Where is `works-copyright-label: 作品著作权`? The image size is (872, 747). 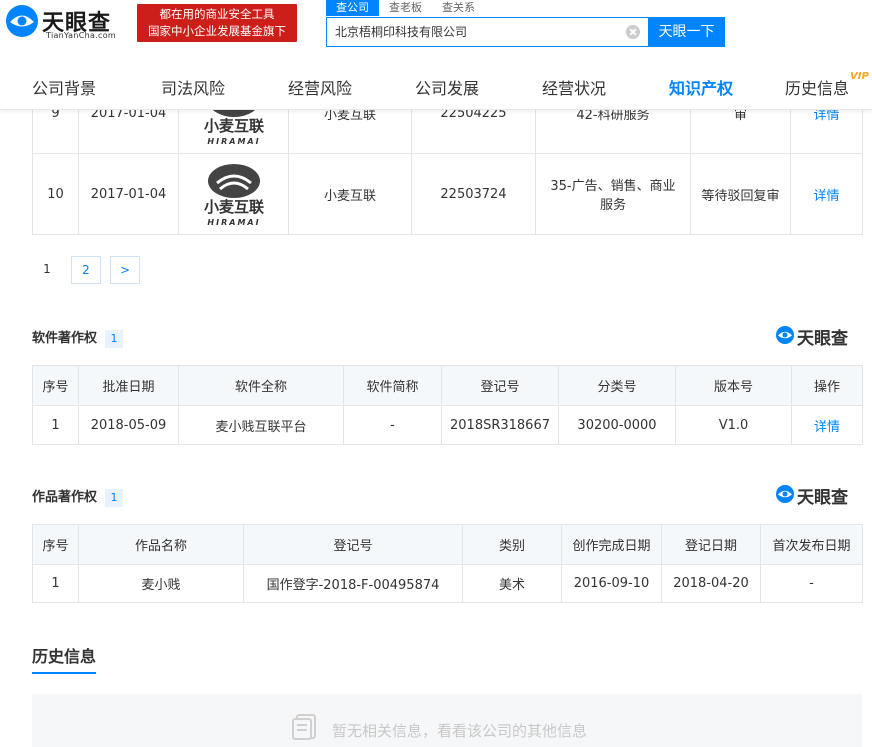 works-copyright-label: 作品著作权 is located at coordinates (65, 497).